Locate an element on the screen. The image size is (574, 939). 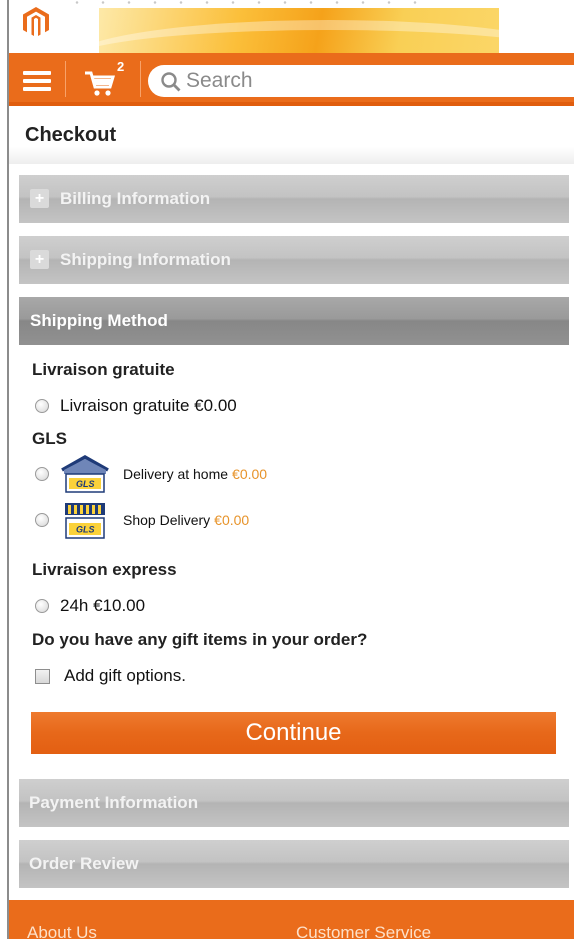
step-shipping-method: Shipping Method is located at coordinates (294, 321).